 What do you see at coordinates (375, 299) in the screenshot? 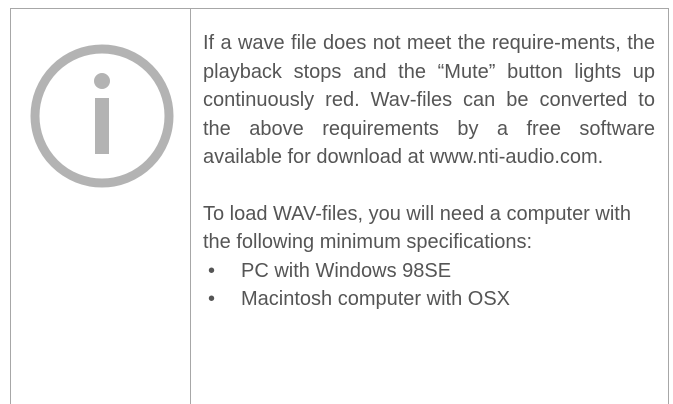
I see `spec-text: Macintosh computer with OSX` at bounding box center [375, 299].